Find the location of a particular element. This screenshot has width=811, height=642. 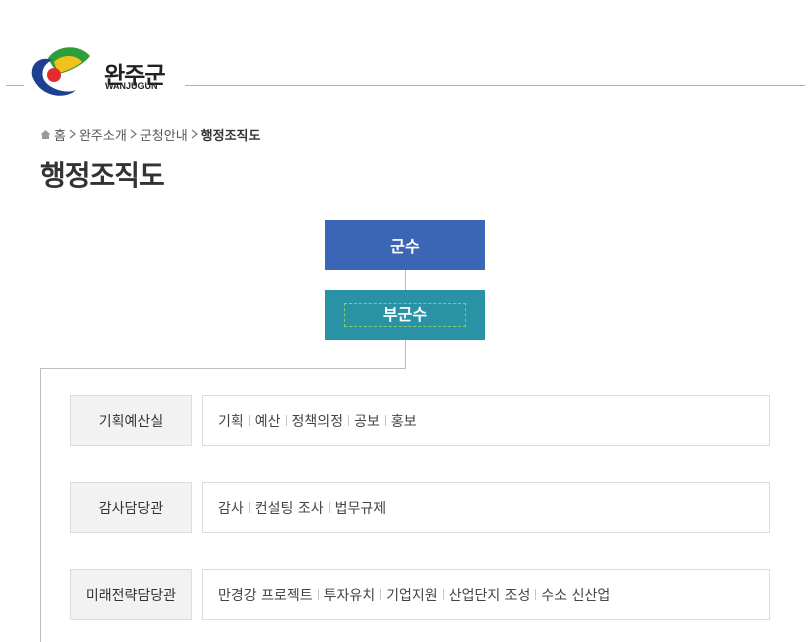

wanju-logo-link: 완주군 WANJUGUN is located at coordinates (103, 71).